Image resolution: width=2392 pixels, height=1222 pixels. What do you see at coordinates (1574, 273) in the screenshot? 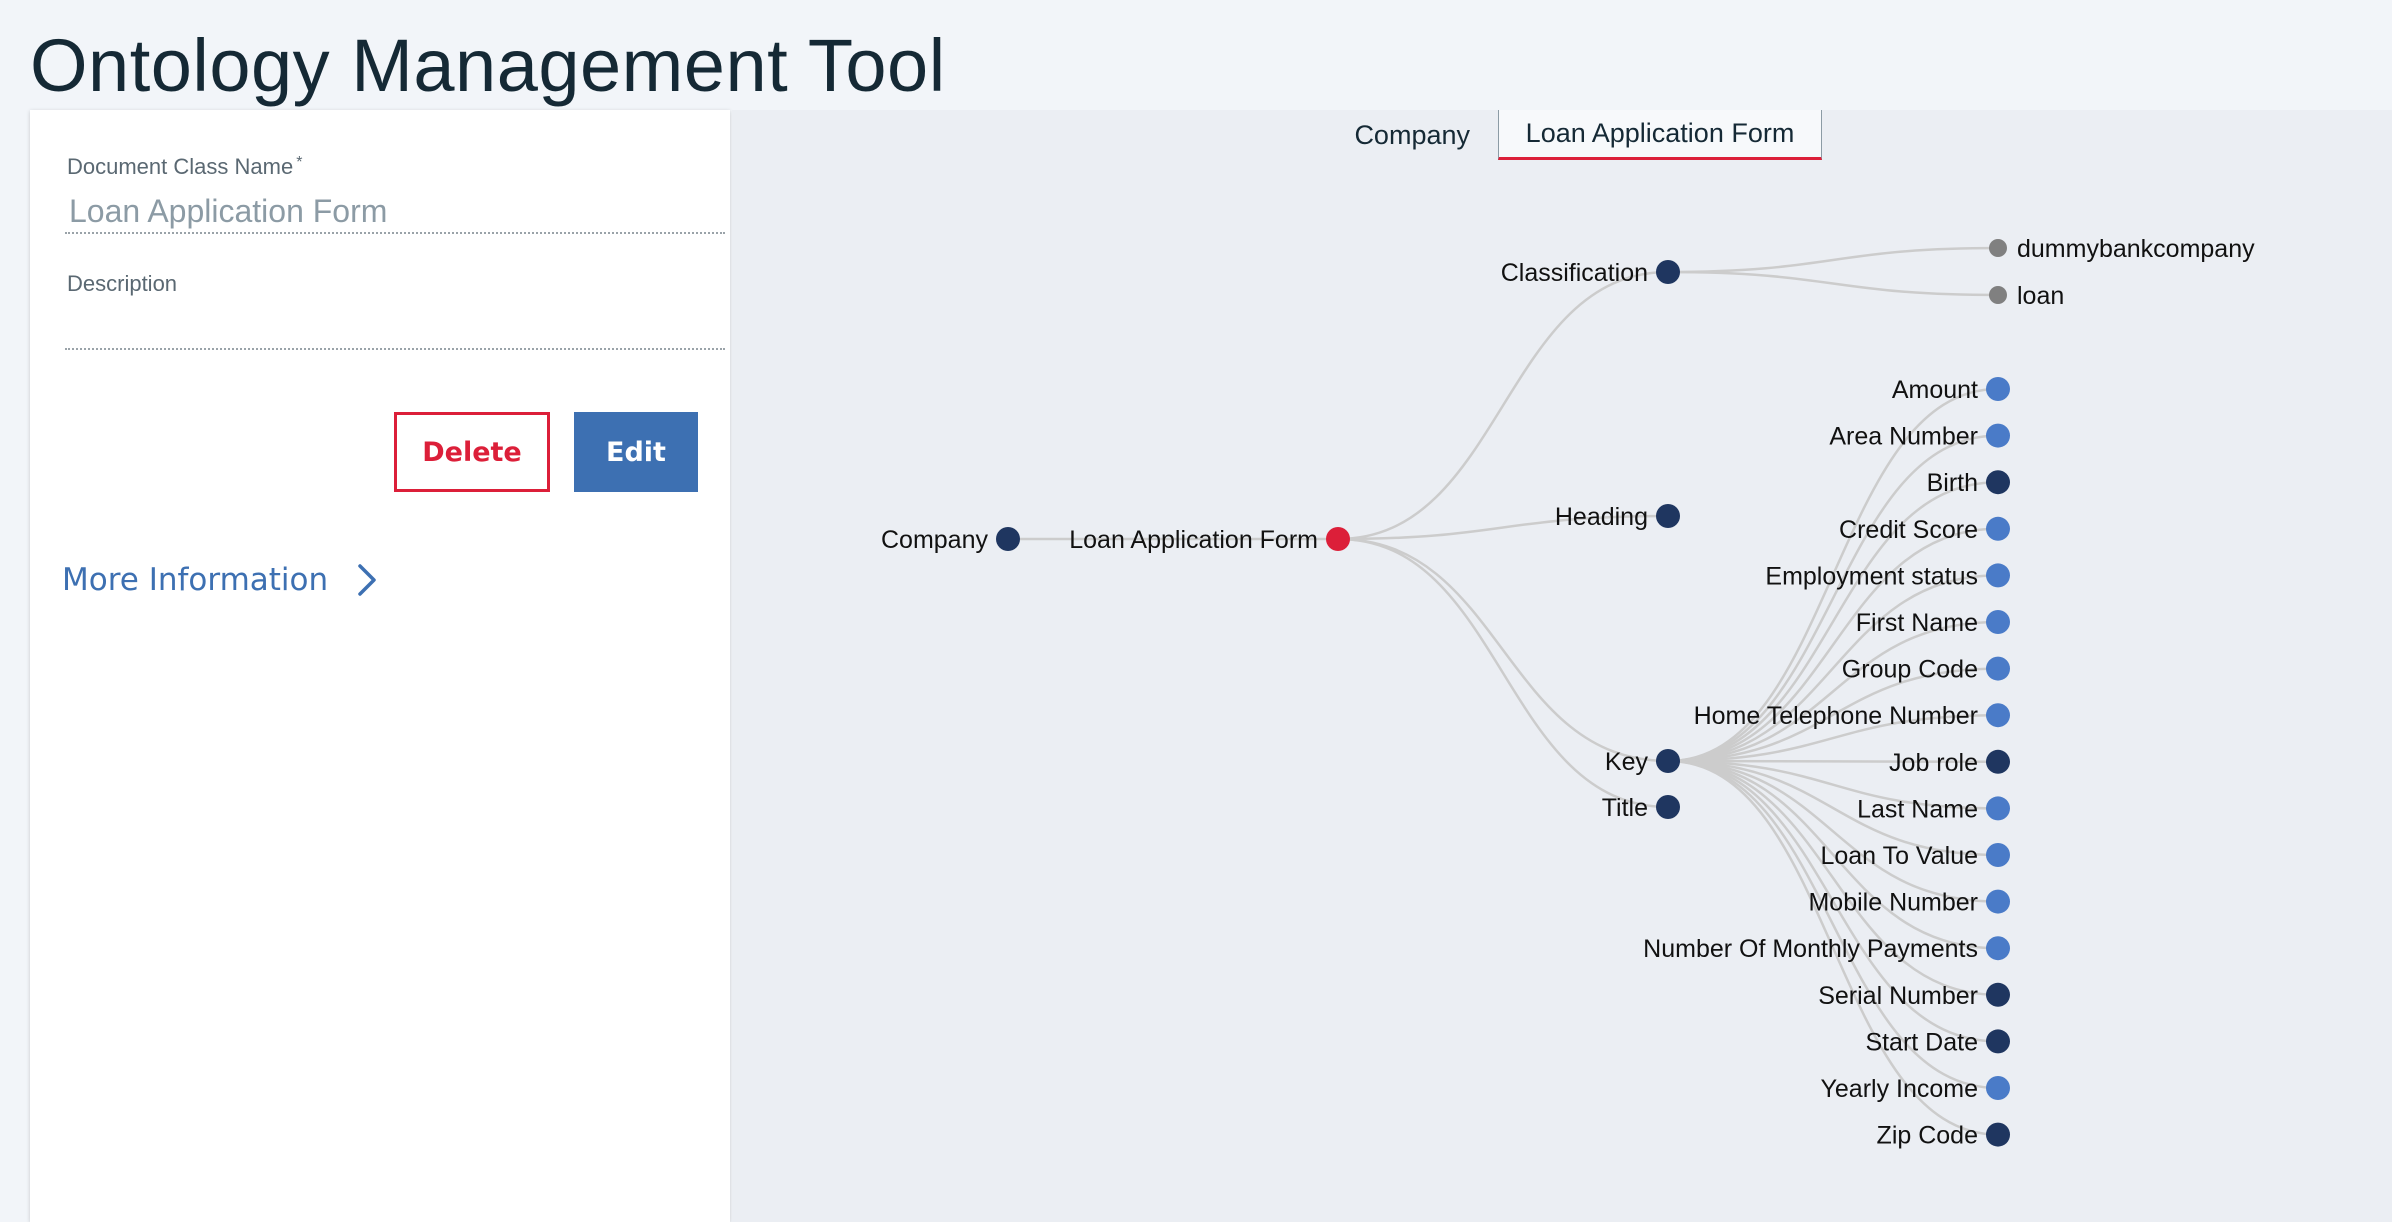
I see `tree-node-label: Classification` at bounding box center [1574, 273].